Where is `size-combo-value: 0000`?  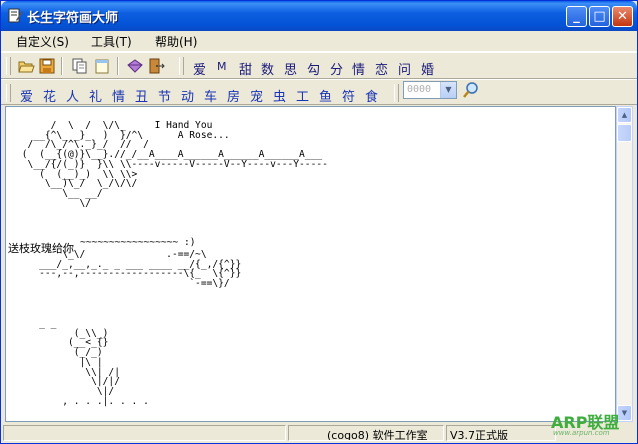 size-combo-value: 0000 is located at coordinates (419, 89).